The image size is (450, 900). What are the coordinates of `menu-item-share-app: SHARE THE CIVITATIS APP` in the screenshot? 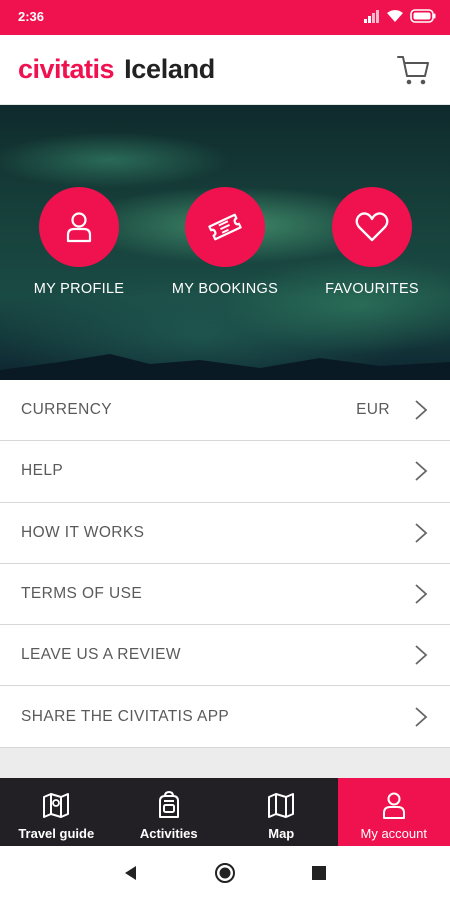 It's located at (225, 717).